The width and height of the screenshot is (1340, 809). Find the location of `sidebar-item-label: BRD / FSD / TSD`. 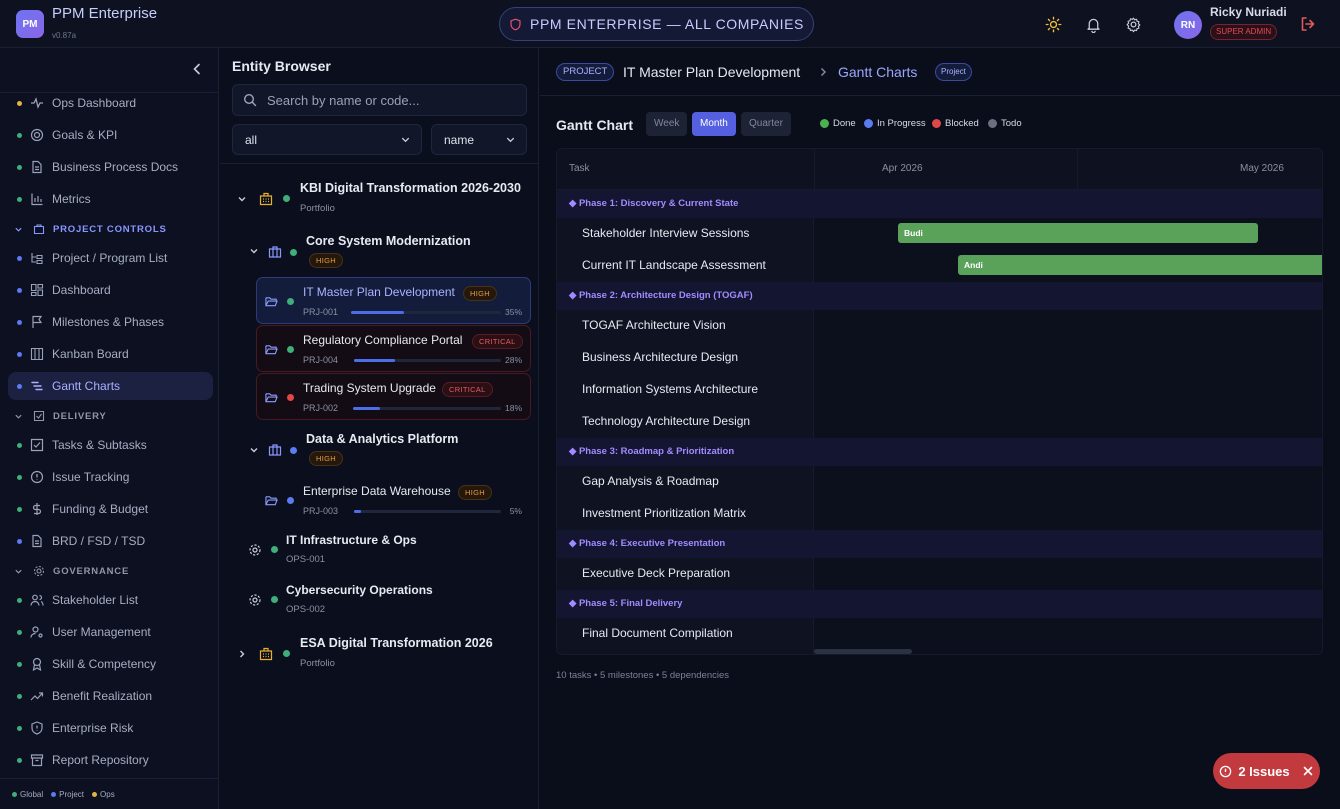

sidebar-item-label: BRD / FSD / TSD is located at coordinates (99, 541).